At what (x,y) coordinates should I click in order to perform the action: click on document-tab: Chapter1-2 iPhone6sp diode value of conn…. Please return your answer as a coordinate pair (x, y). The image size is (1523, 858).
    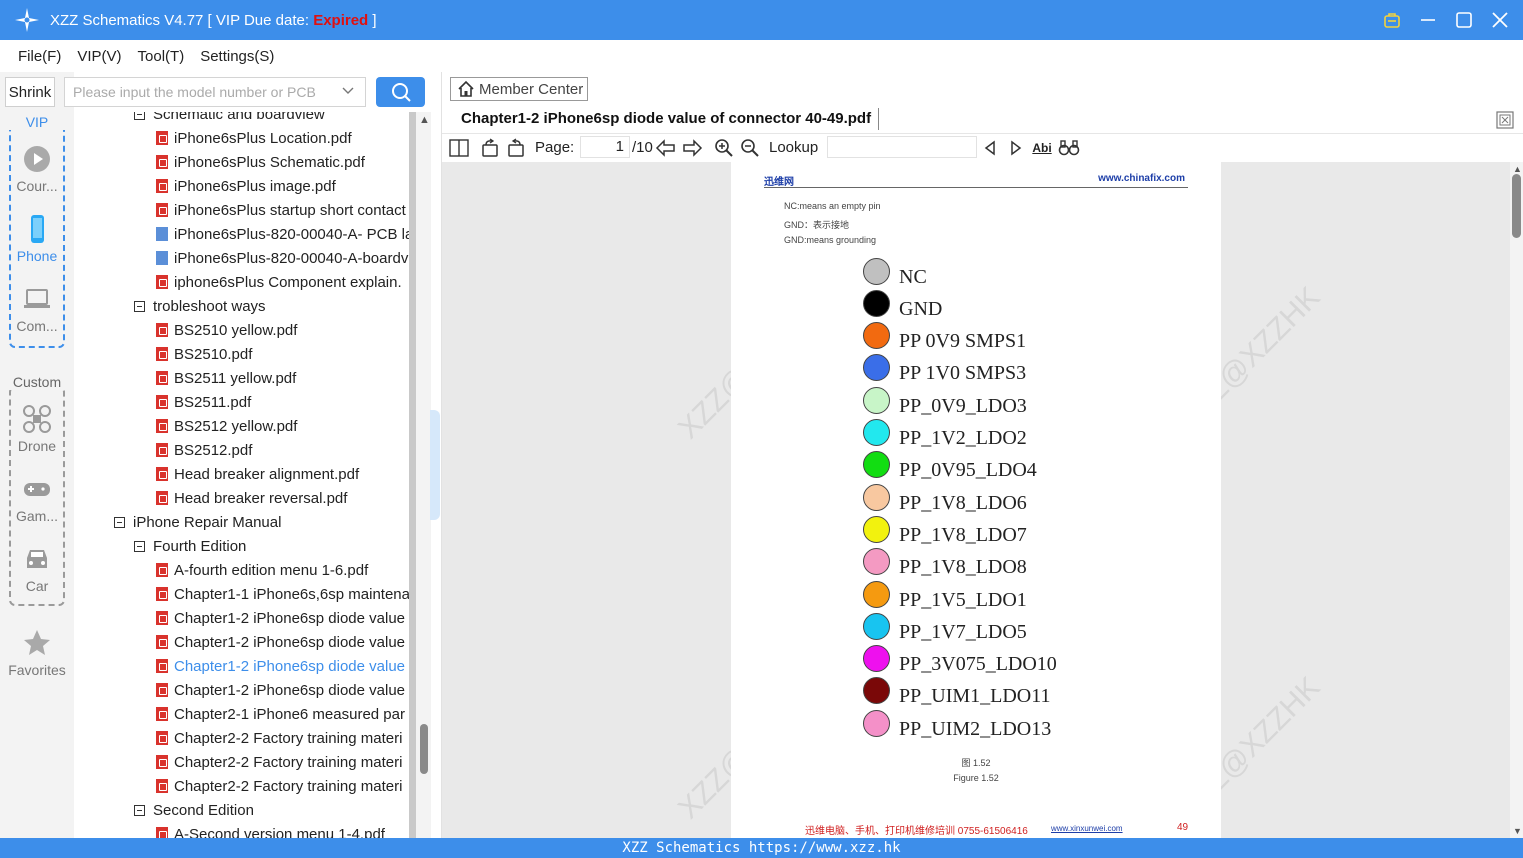
    Looking at the image, I should click on (982, 120).